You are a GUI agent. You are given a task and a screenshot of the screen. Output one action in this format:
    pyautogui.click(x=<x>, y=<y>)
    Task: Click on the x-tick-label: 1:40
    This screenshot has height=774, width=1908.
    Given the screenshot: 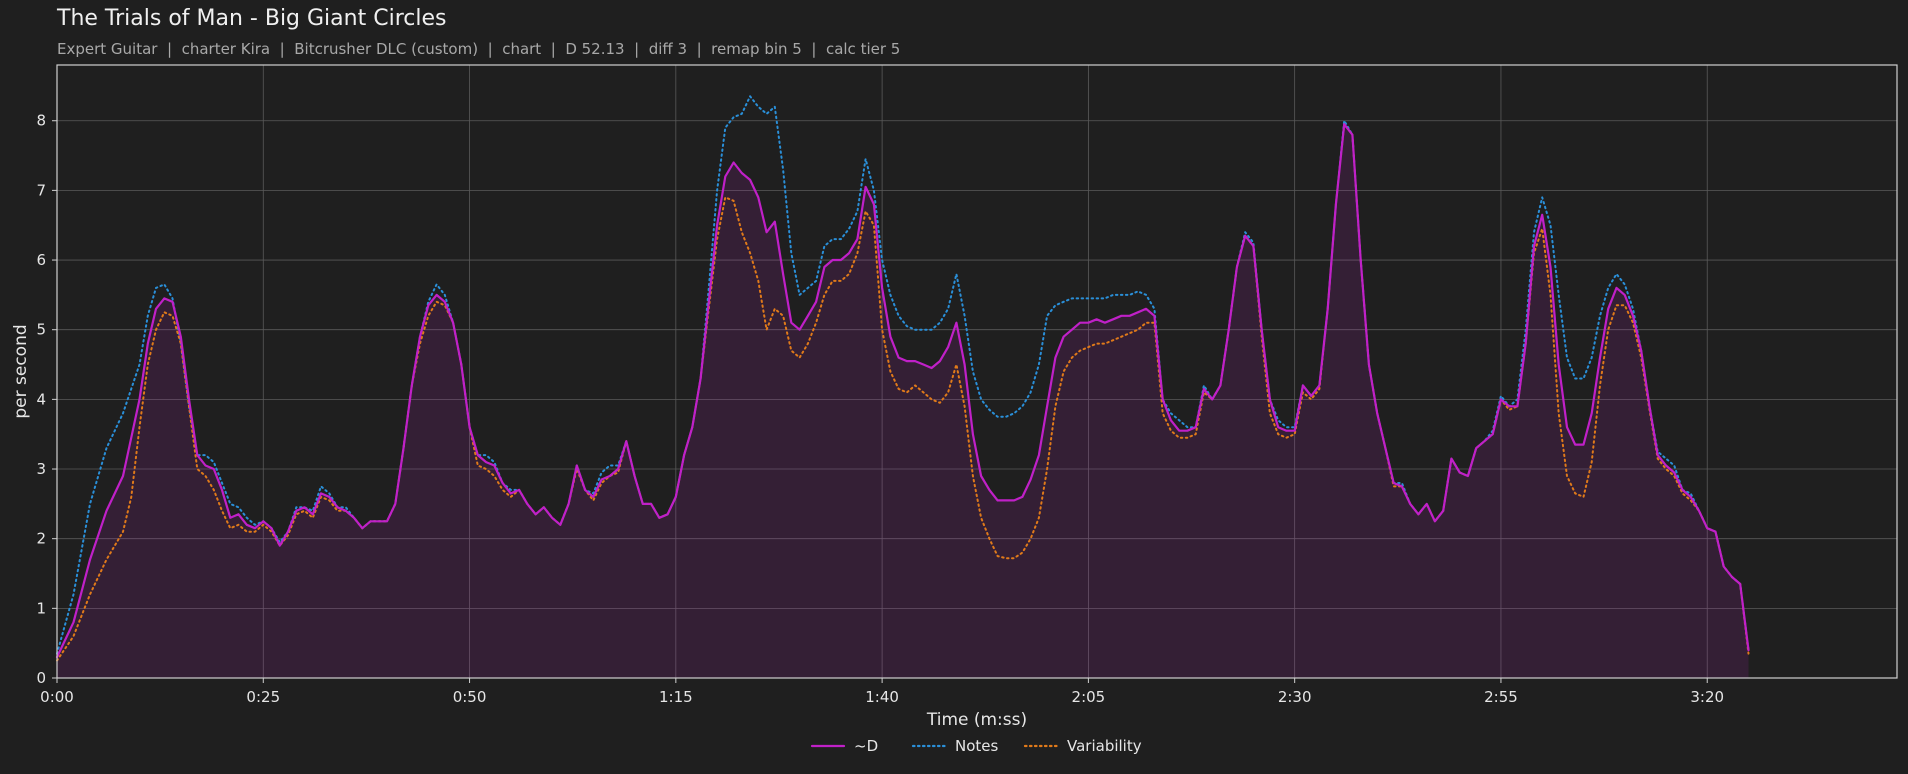 What is the action you would take?
    pyautogui.click(x=882, y=697)
    